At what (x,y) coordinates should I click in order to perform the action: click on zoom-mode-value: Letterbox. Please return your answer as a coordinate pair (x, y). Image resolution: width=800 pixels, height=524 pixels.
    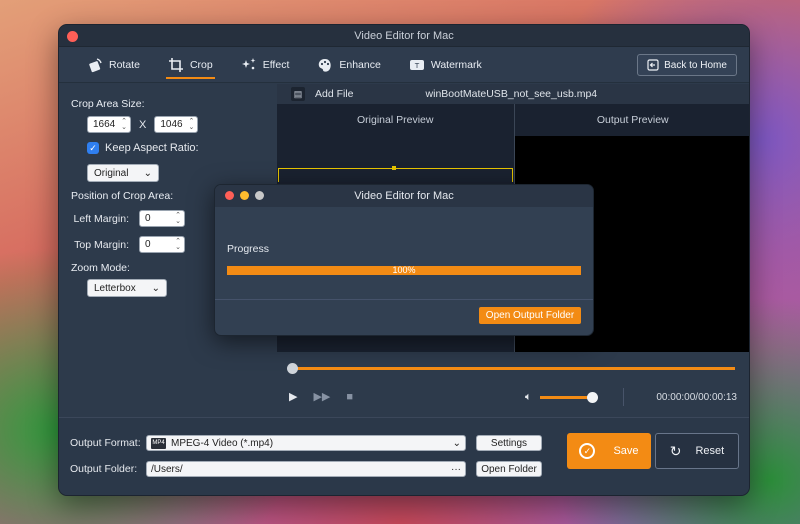
    Looking at the image, I should click on (115, 288).